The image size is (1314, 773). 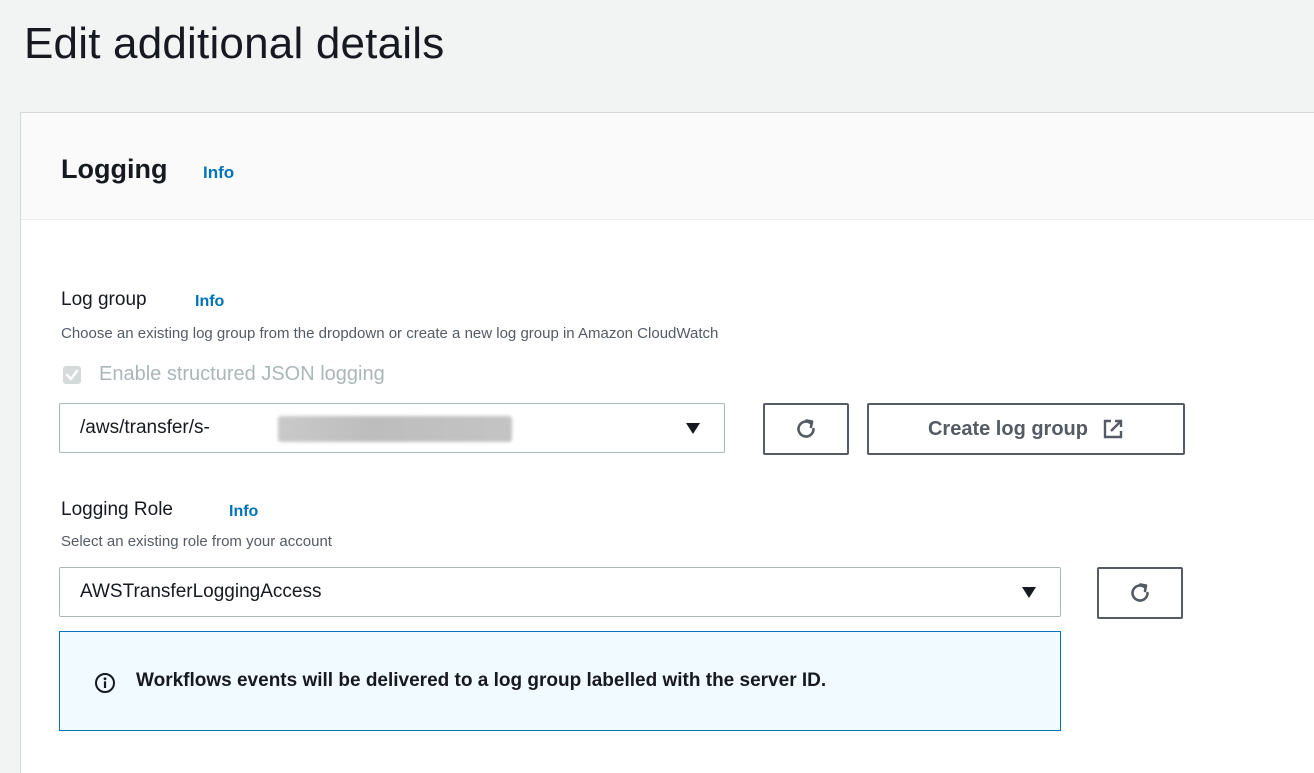 What do you see at coordinates (114, 169) in the screenshot?
I see `logging-section-title: Logging` at bounding box center [114, 169].